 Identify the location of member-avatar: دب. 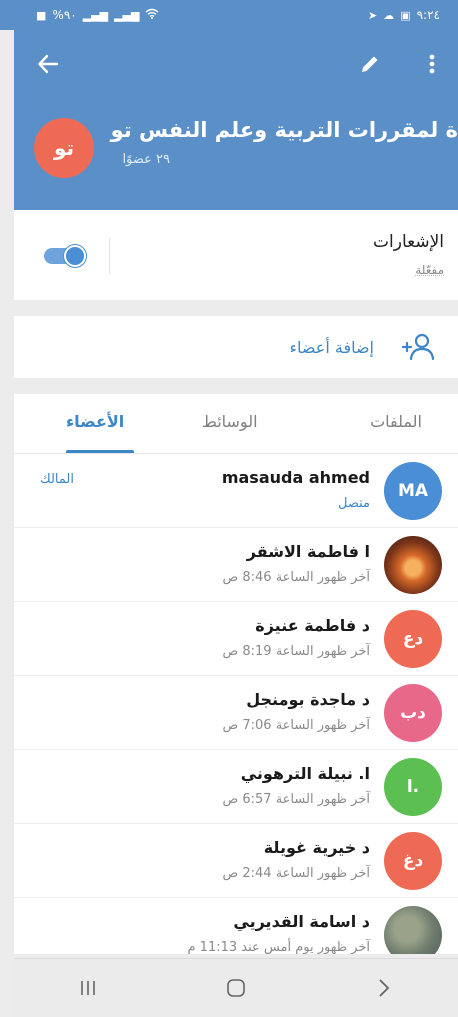
(413, 713).